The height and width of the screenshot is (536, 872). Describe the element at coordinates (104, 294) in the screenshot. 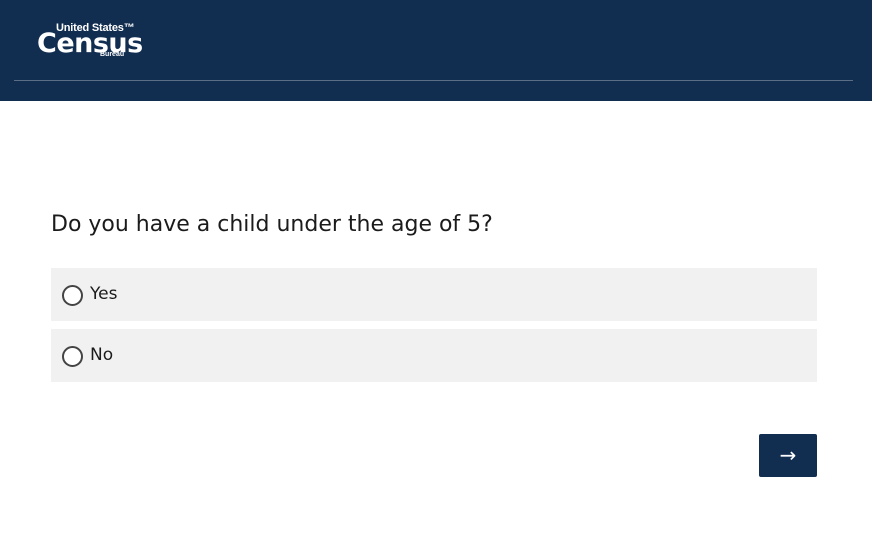

I see `option-yes-label: Yes` at that location.